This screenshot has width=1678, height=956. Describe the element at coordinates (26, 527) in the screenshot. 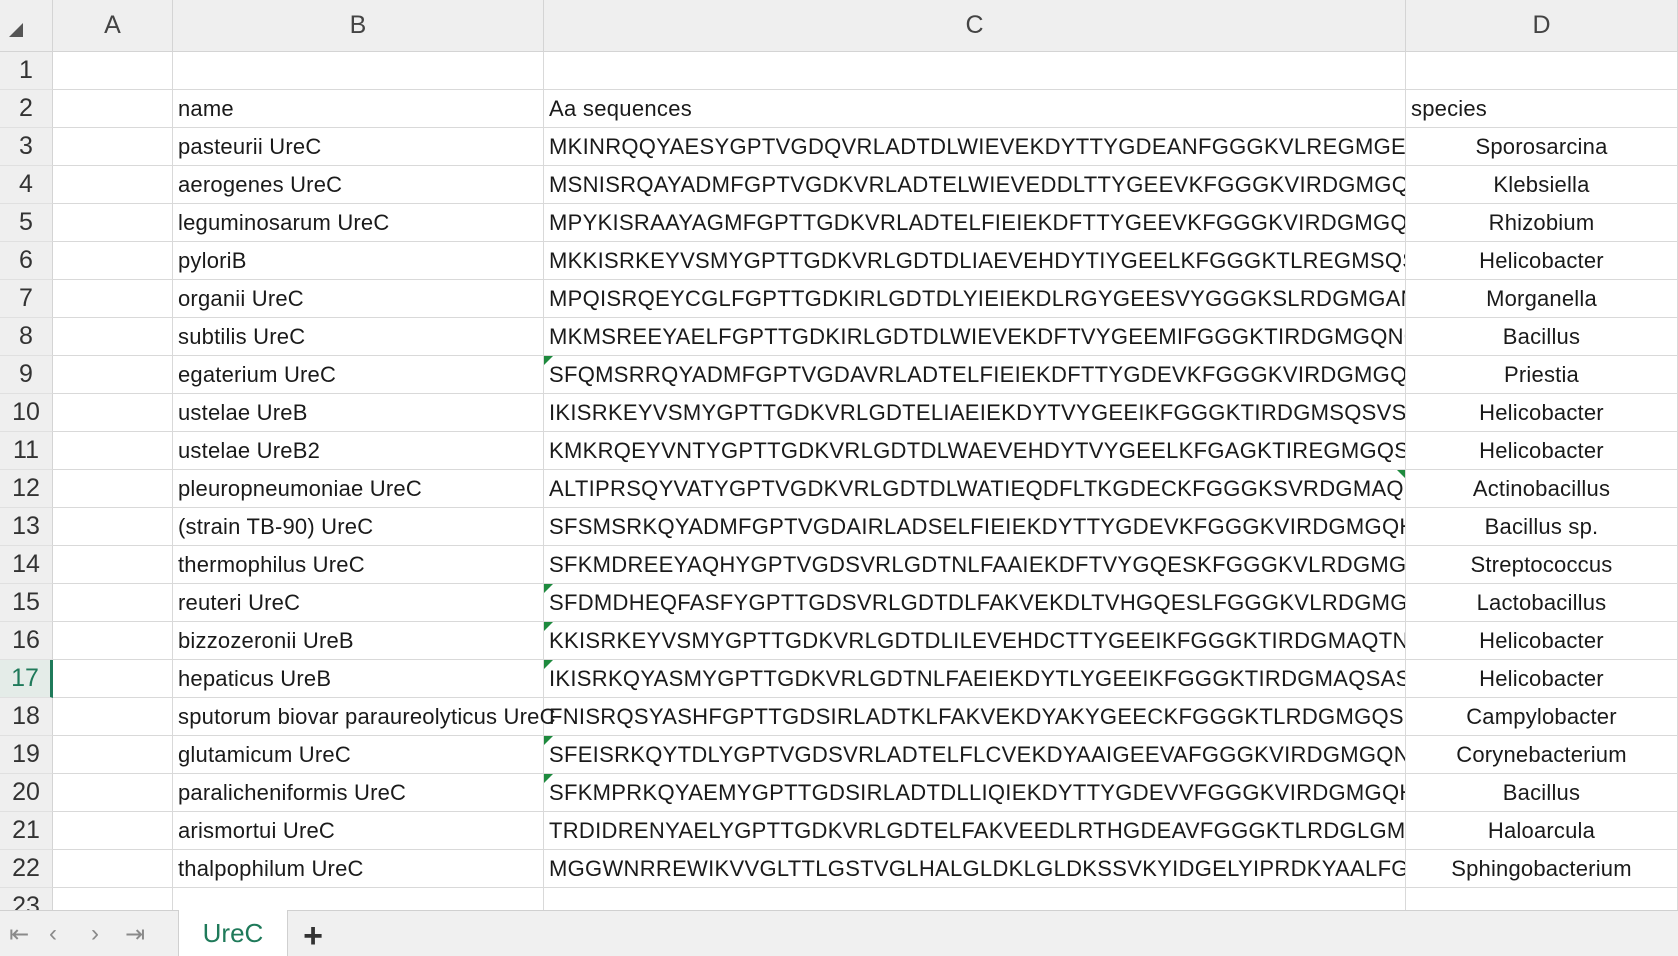

I see `row-header-13: 13` at that location.